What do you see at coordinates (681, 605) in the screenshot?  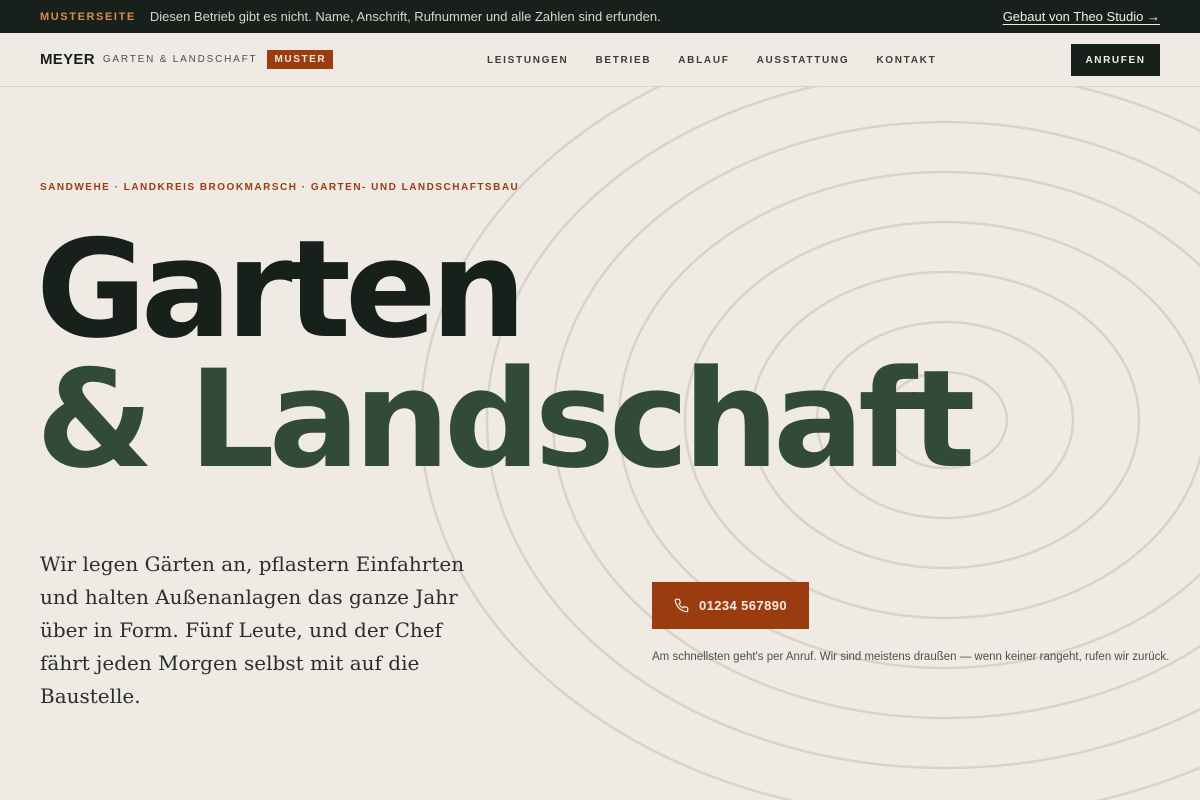 I see `phone-icon` at bounding box center [681, 605].